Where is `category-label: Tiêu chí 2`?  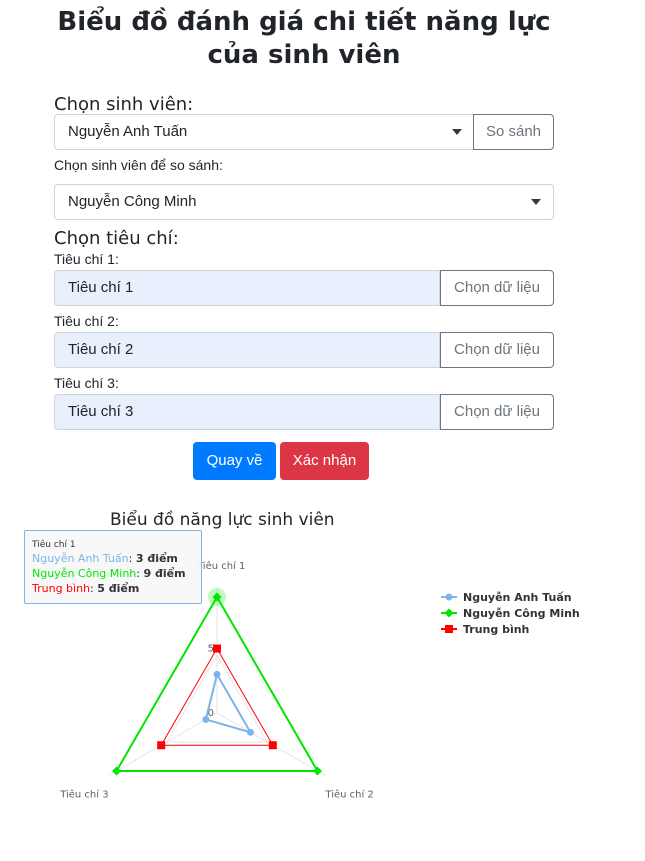 category-label: Tiêu chí 2 is located at coordinates (348, 795).